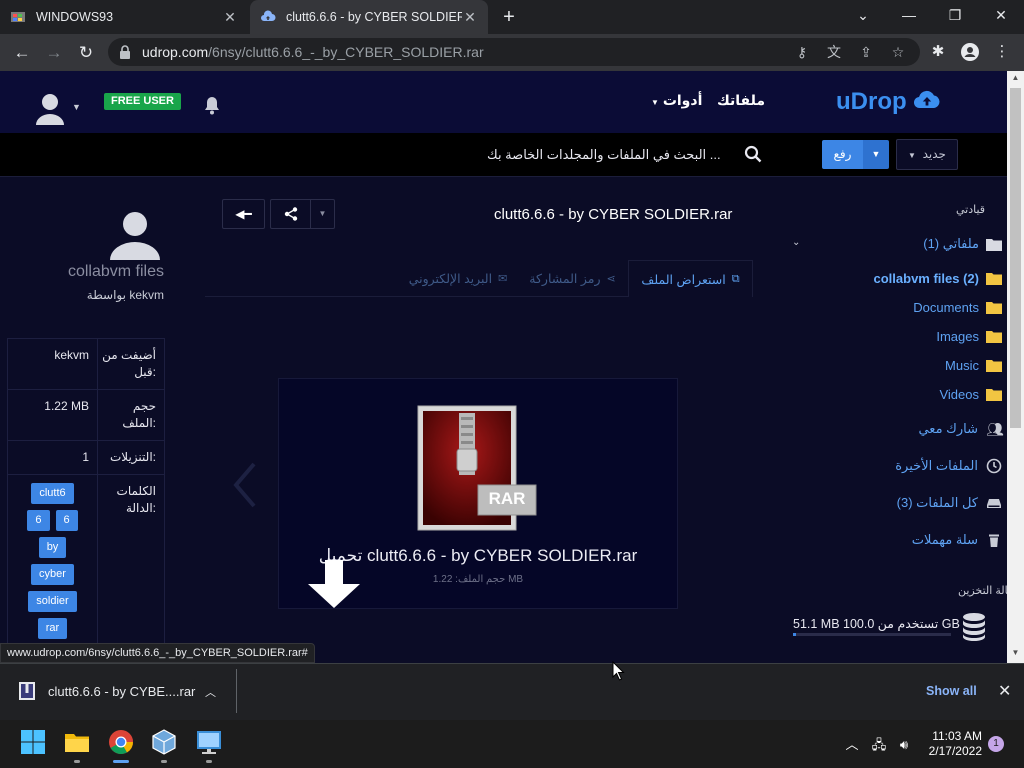  What do you see at coordinates (125, 52) in the screenshot?
I see `lock-icon` at bounding box center [125, 52].